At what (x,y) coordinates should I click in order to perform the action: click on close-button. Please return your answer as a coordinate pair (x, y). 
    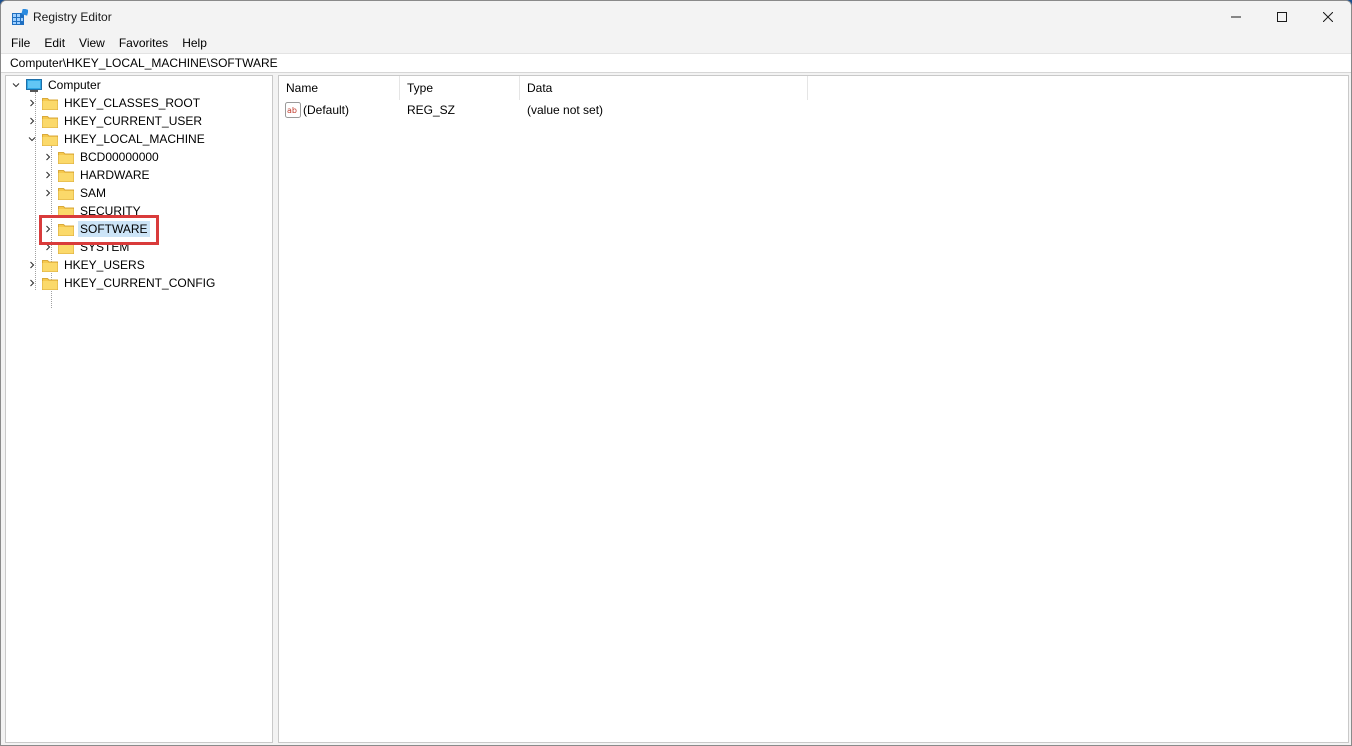
    Looking at the image, I should click on (1328, 17).